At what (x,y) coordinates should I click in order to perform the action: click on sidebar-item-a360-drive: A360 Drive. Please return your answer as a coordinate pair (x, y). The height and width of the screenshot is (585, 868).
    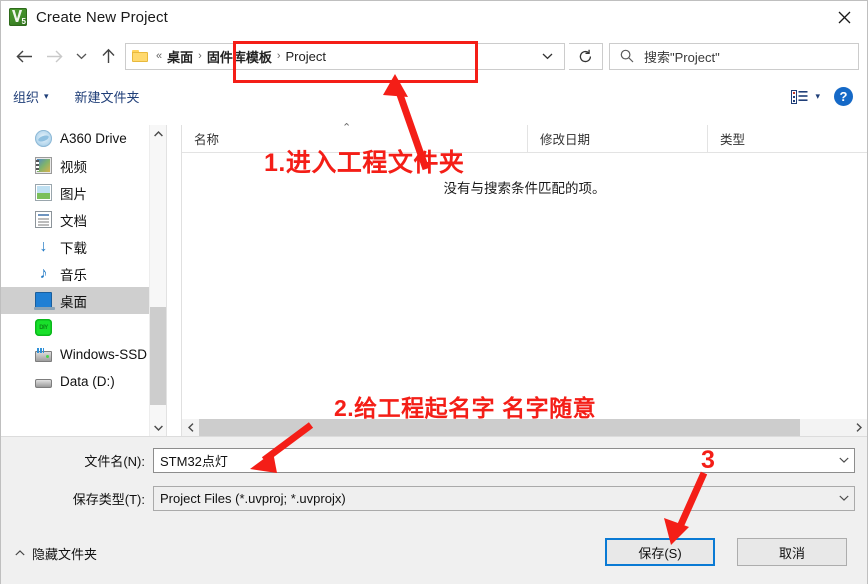
    Looking at the image, I should click on (83, 138).